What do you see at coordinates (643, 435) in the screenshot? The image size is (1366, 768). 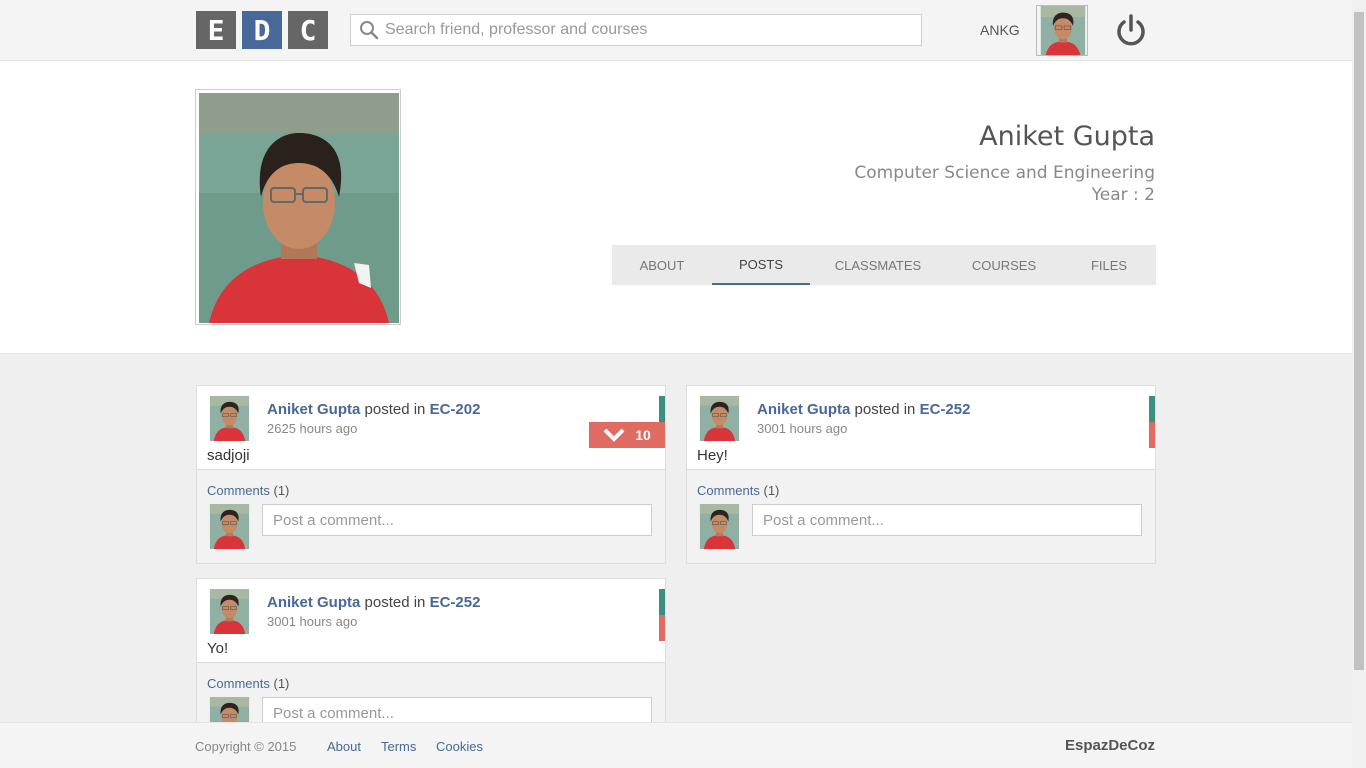 I see `vote-count: 10` at bounding box center [643, 435].